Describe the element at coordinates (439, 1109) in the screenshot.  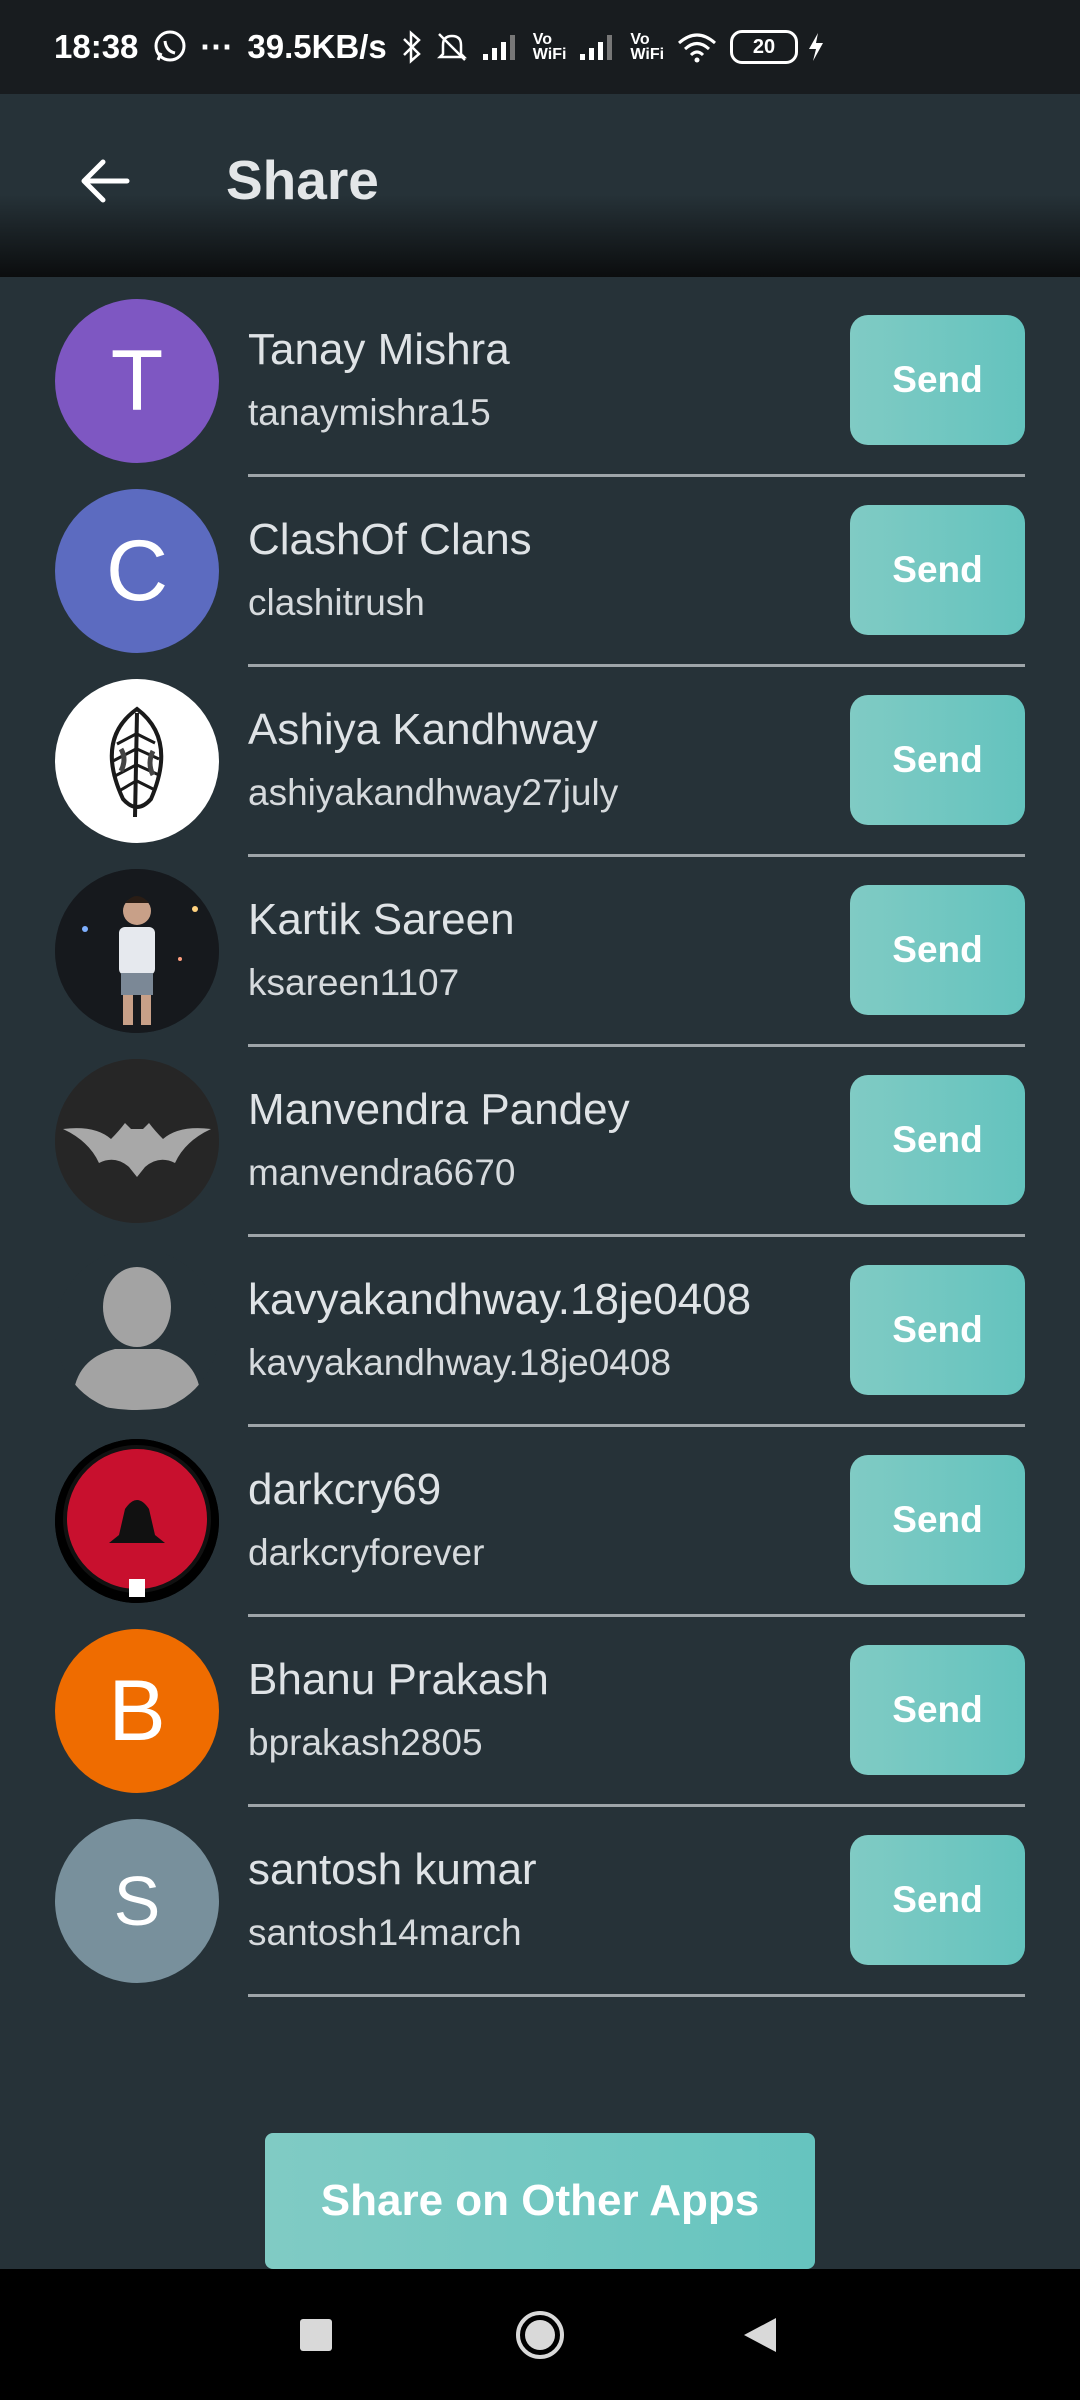
I see `contact-name: Manvendra Pandey` at that location.